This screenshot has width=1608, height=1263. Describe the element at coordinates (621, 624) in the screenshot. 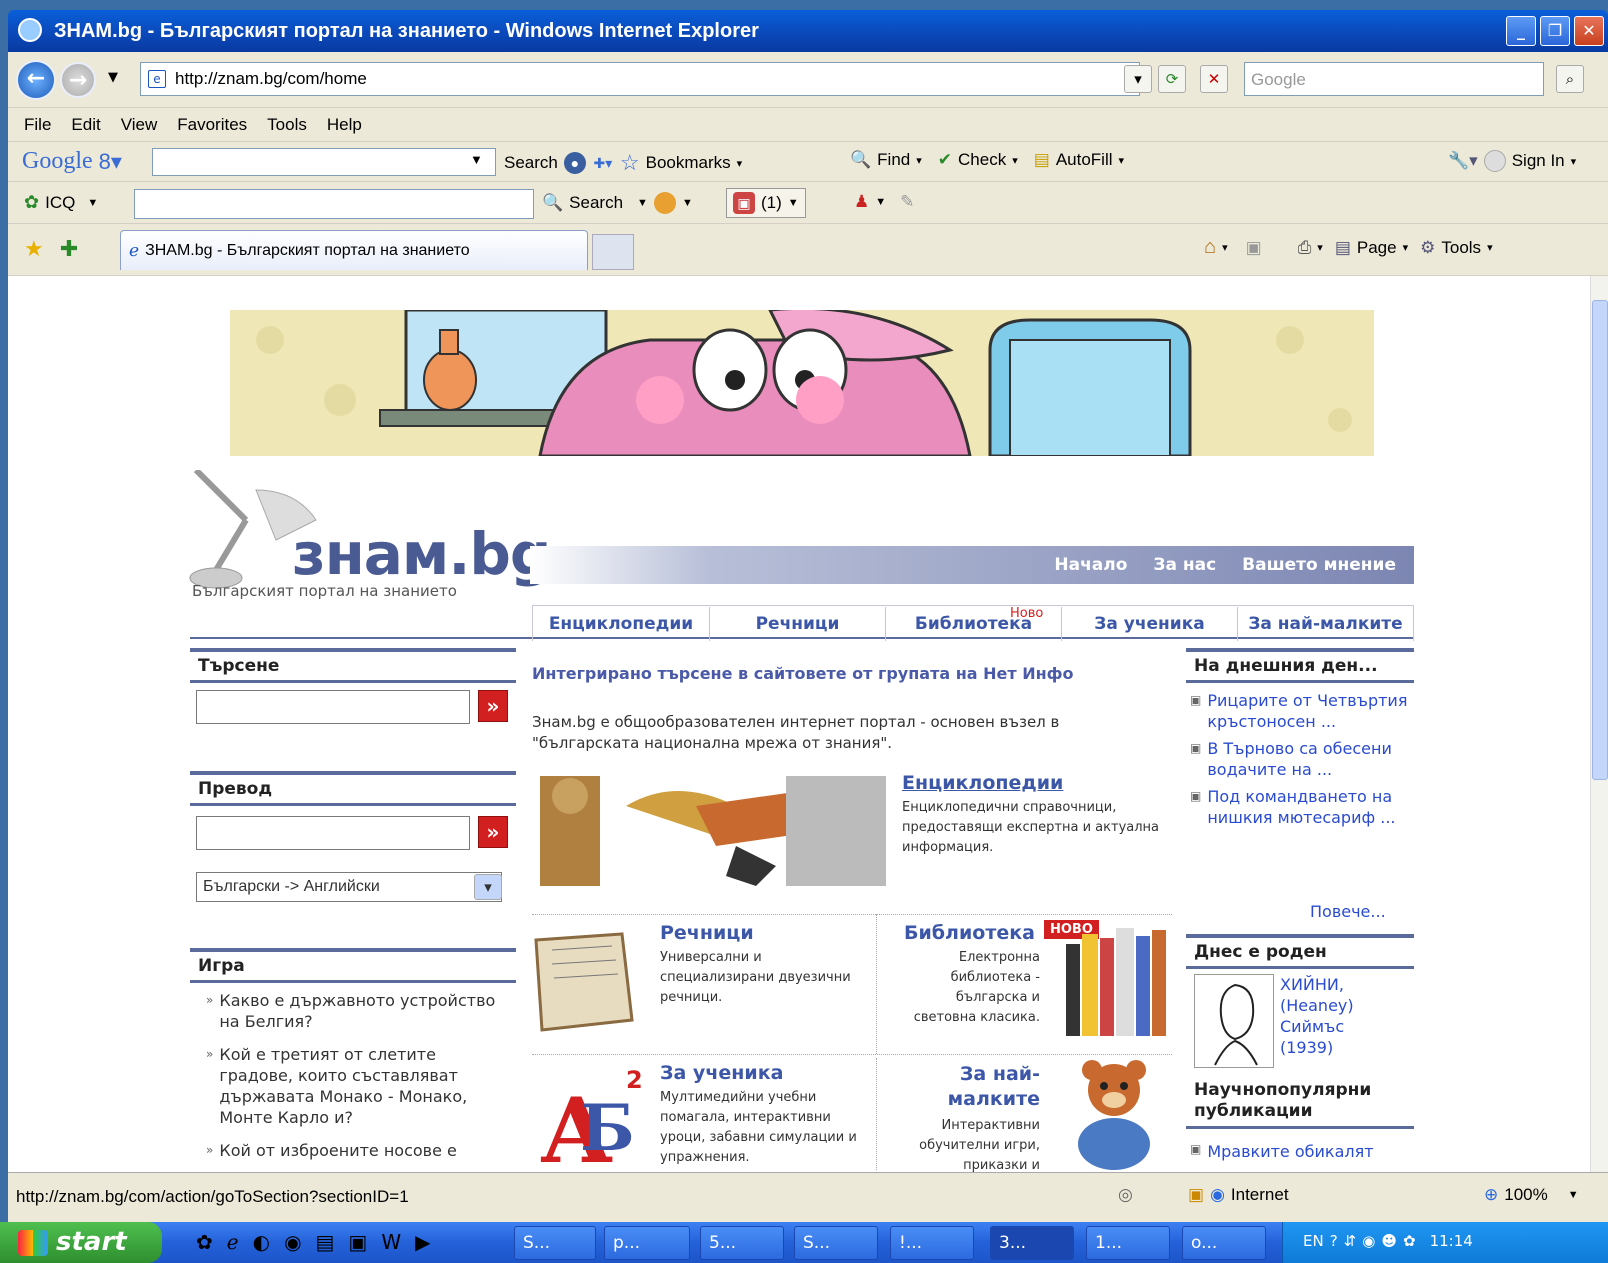

I see `tab-encyclopedias: Енциклопедии` at that location.